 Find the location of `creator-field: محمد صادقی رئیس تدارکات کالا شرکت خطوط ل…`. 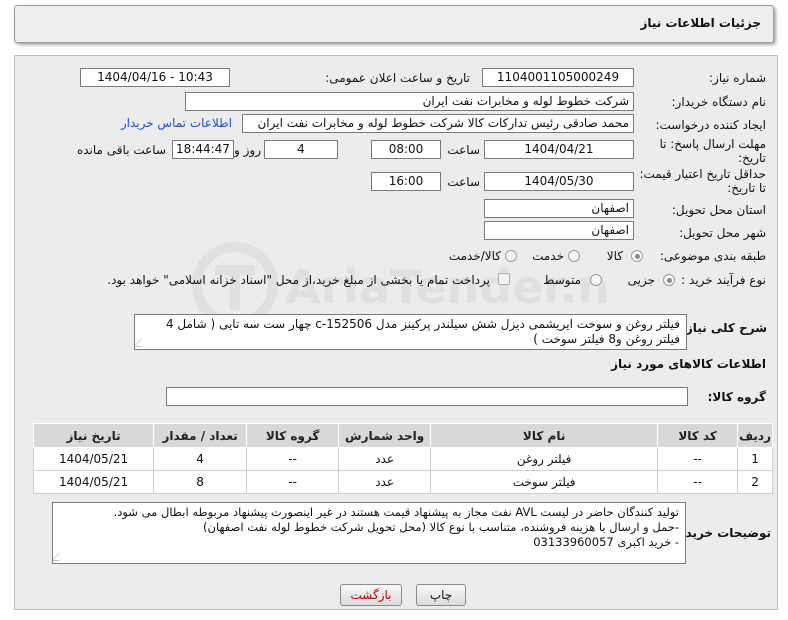

creator-field: محمد صادقی رئیس تدارکات کالا شرکت خطوط ل… is located at coordinates (438, 123).